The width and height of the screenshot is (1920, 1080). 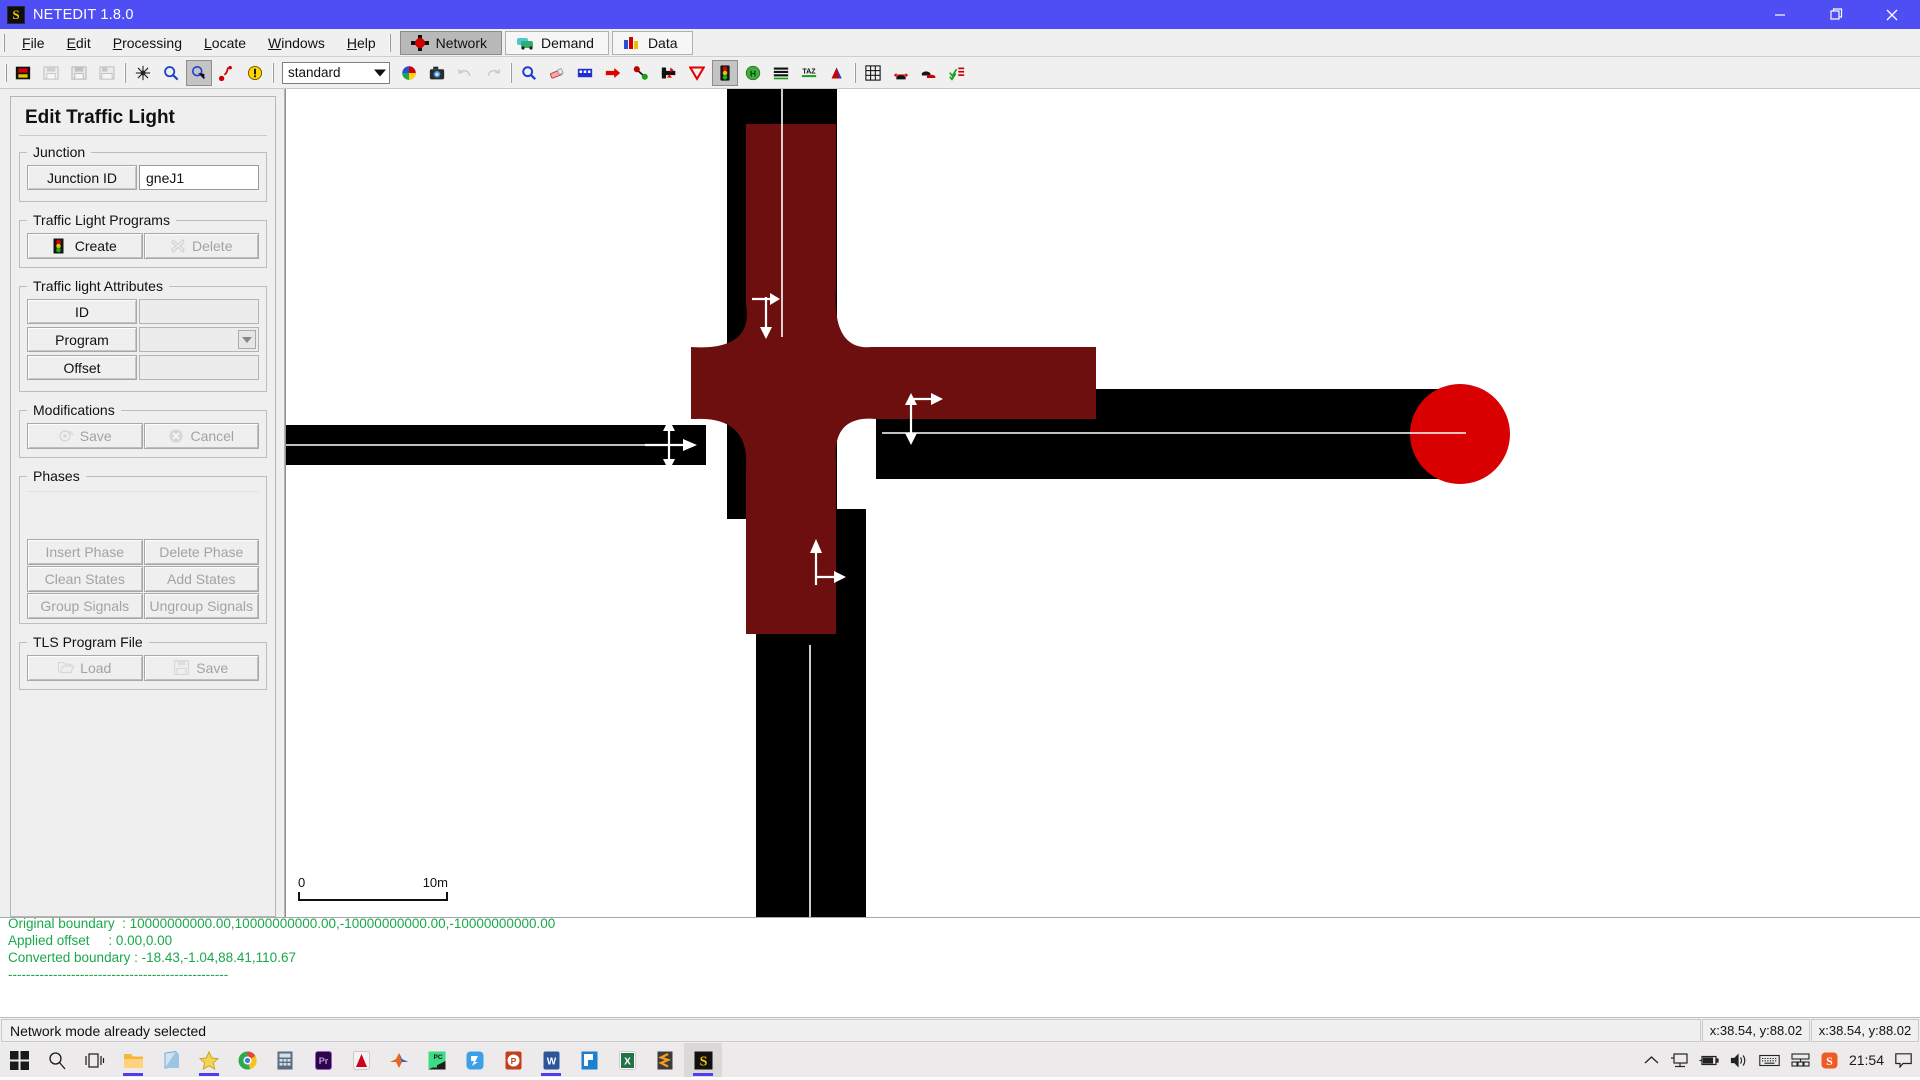 What do you see at coordinates (1739, 1060) in the screenshot?
I see `volume-tray-icon` at bounding box center [1739, 1060].